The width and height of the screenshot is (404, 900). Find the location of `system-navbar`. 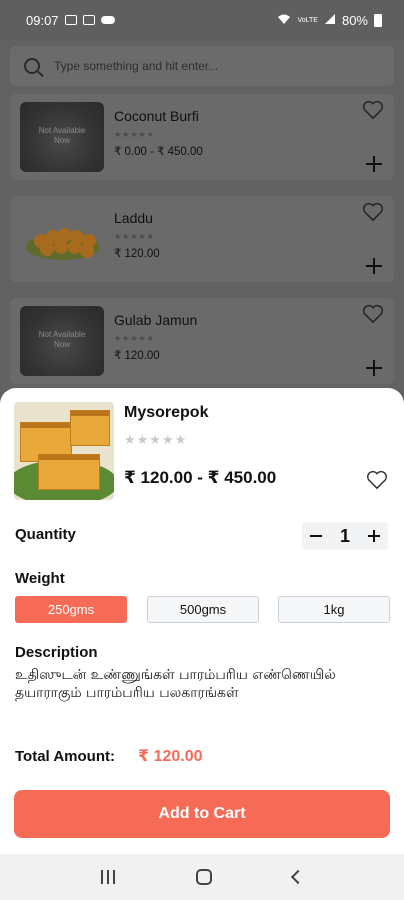

system-navbar is located at coordinates (202, 877).